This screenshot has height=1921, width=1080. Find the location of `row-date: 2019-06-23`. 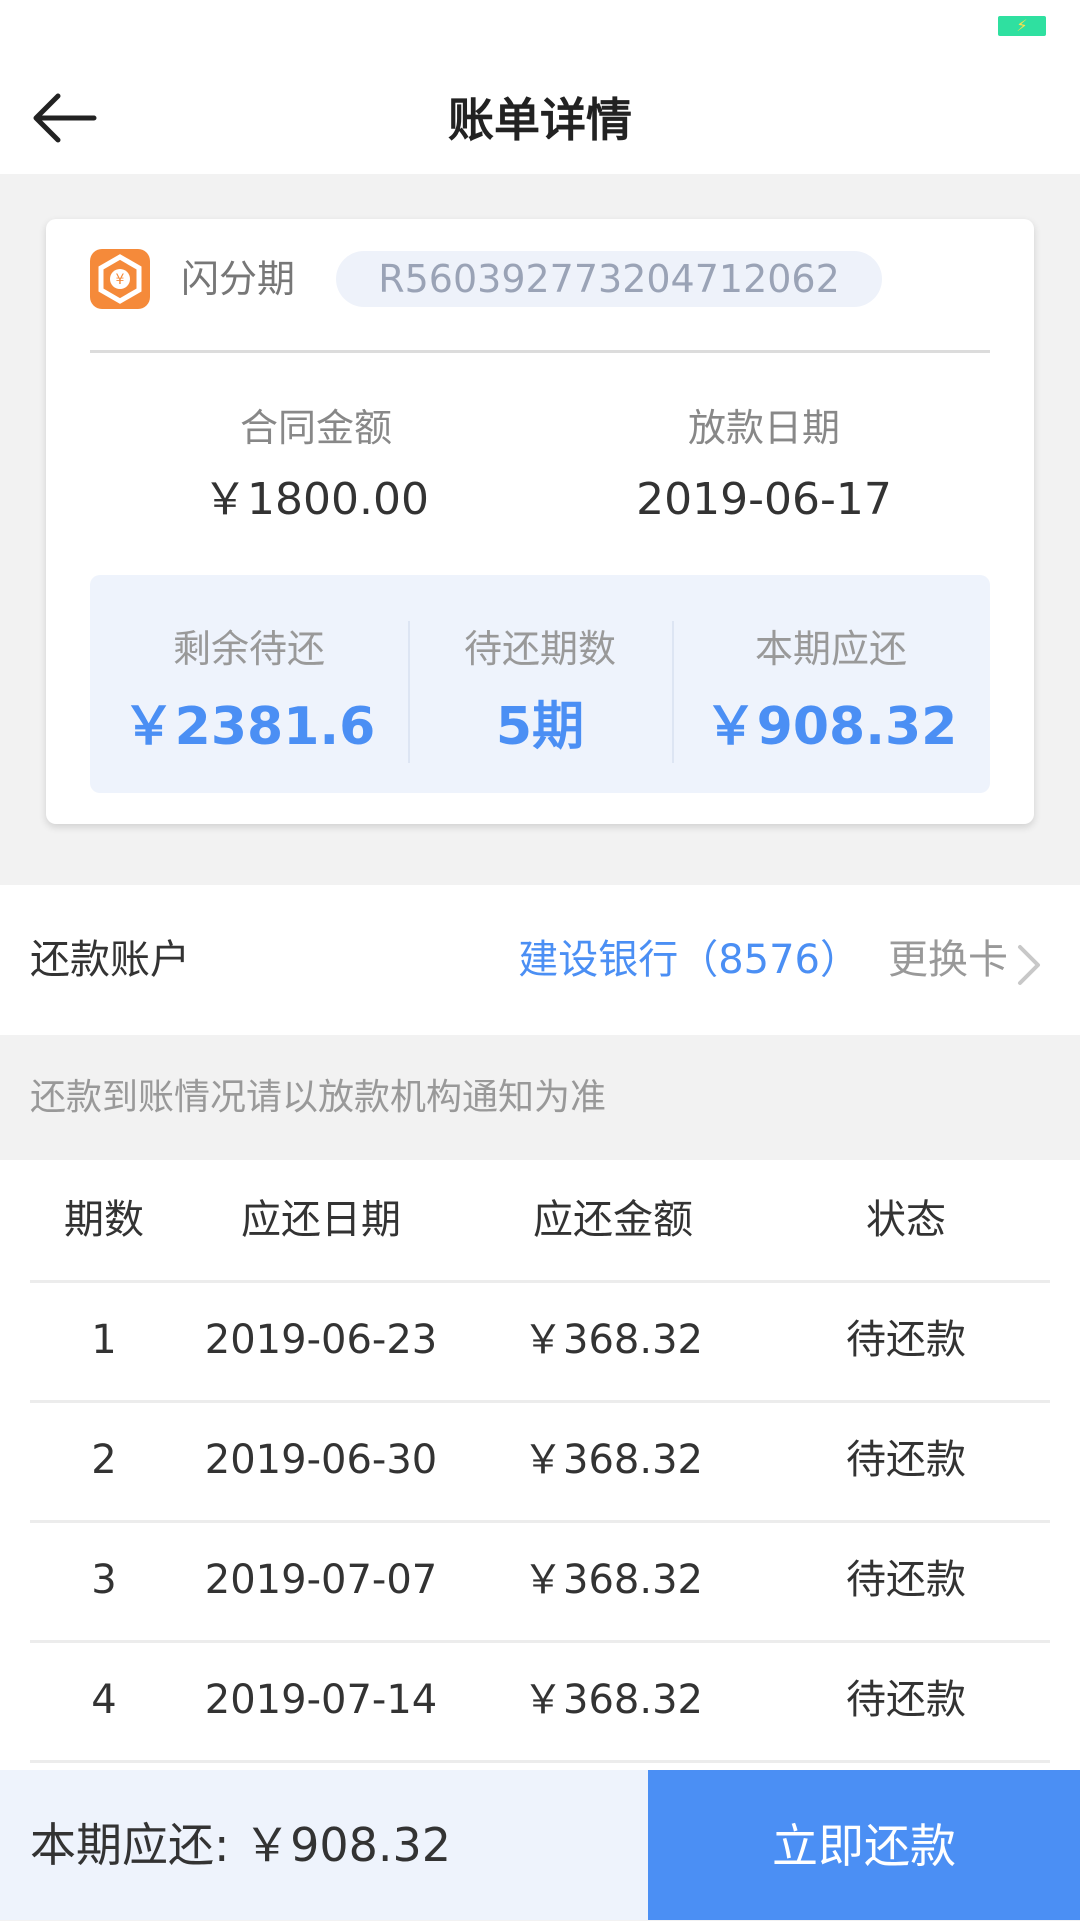

row-date: 2019-06-23 is located at coordinates (321, 1340).